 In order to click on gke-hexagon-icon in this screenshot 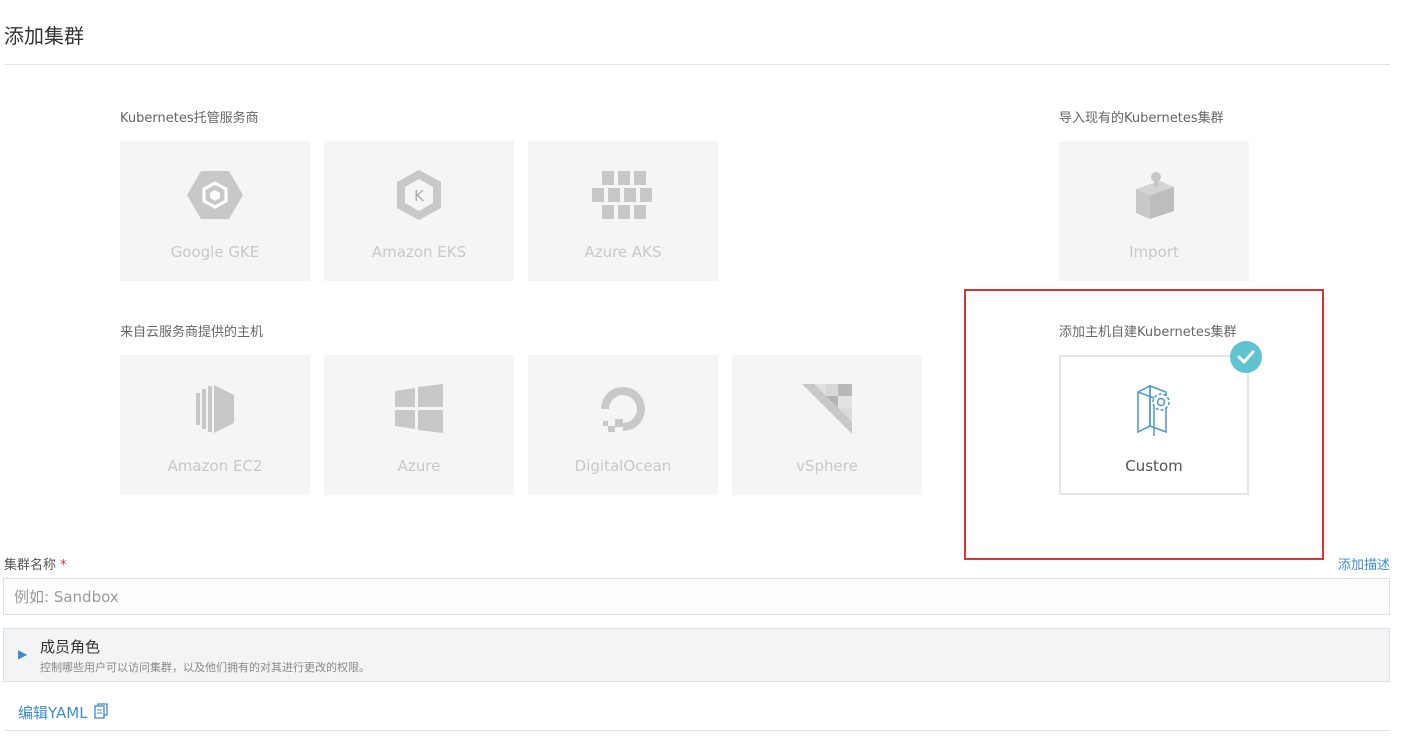, I will do `click(215, 195)`.